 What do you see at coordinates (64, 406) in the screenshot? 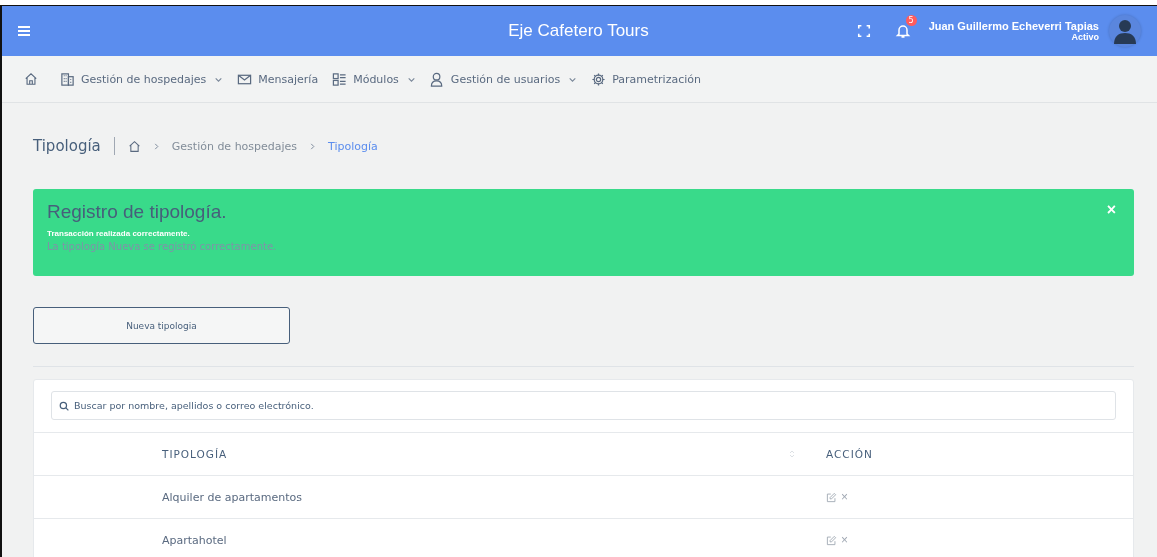
I see `search-icon` at bounding box center [64, 406].